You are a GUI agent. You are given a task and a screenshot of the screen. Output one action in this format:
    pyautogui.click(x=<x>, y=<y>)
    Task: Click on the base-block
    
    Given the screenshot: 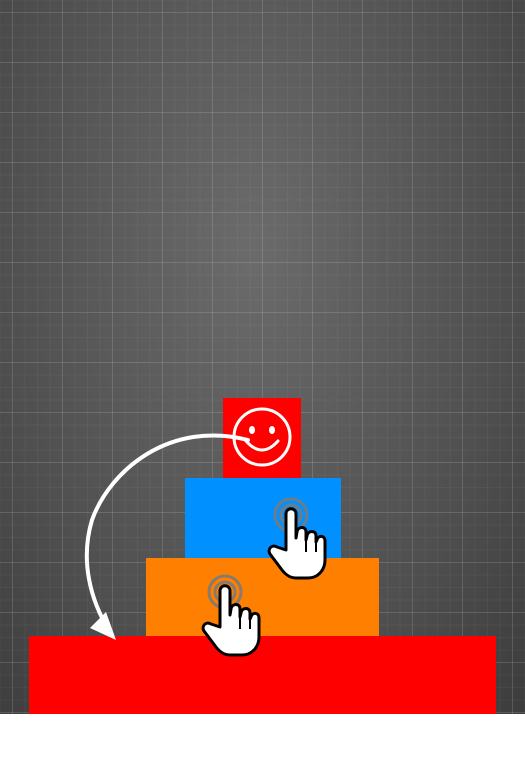 What is the action you would take?
    pyautogui.click(x=262, y=675)
    